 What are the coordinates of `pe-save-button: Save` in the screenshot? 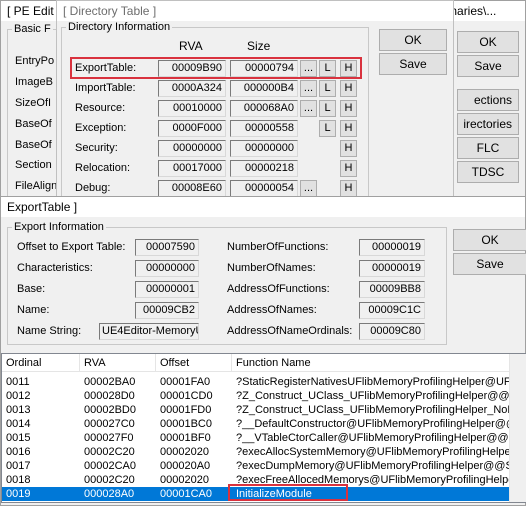 It's located at (488, 66).